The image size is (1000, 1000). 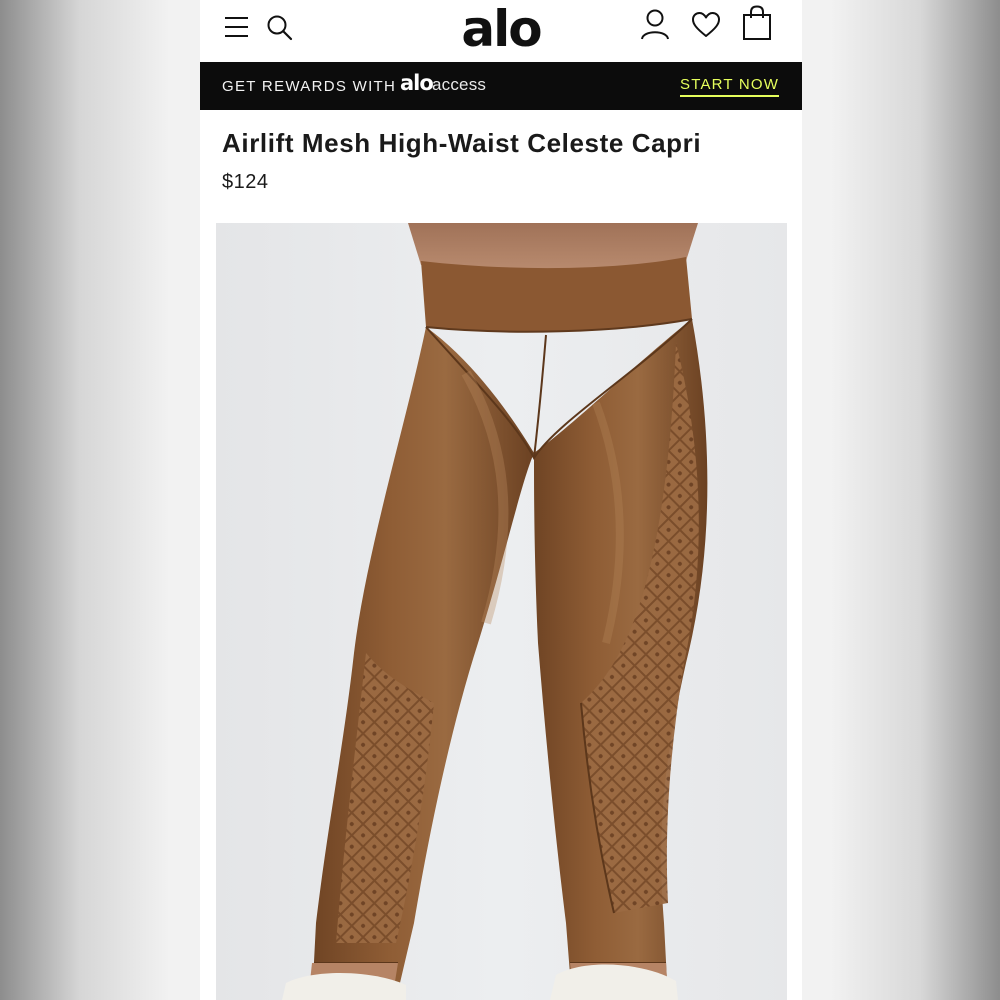 What do you see at coordinates (501, 86) in the screenshot?
I see `rewards-banner: GET REWARDS WITH alo access START NOW` at bounding box center [501, 86].